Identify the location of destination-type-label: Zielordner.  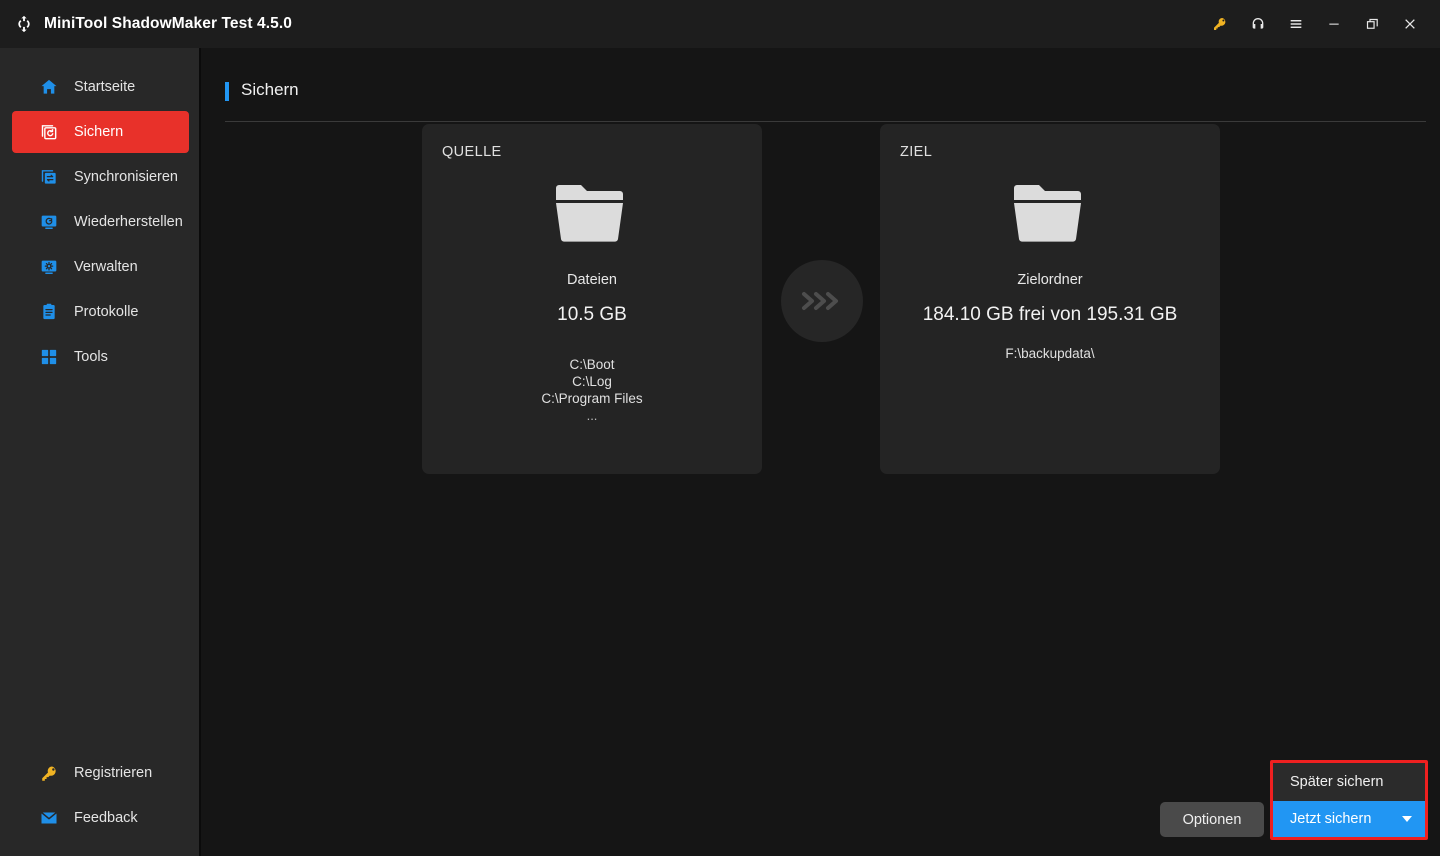
(1050, 280).